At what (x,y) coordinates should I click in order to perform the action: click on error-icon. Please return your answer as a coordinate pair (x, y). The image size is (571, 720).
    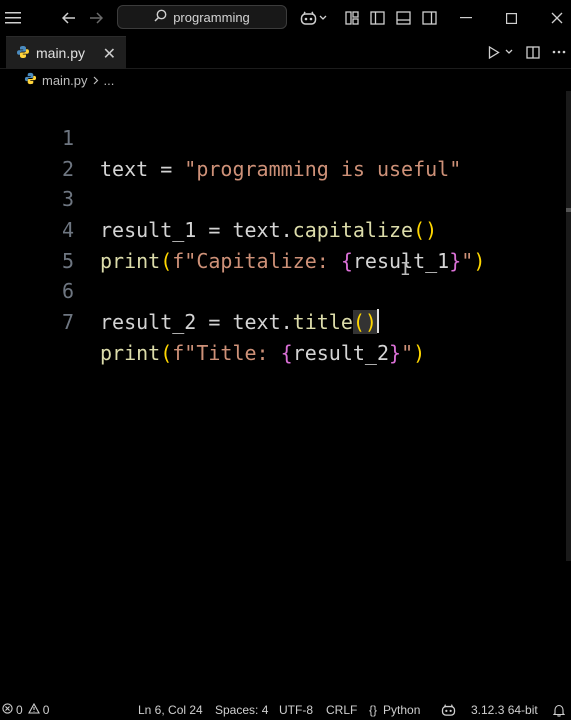
    Looking at the image, I should click on (7, 710).